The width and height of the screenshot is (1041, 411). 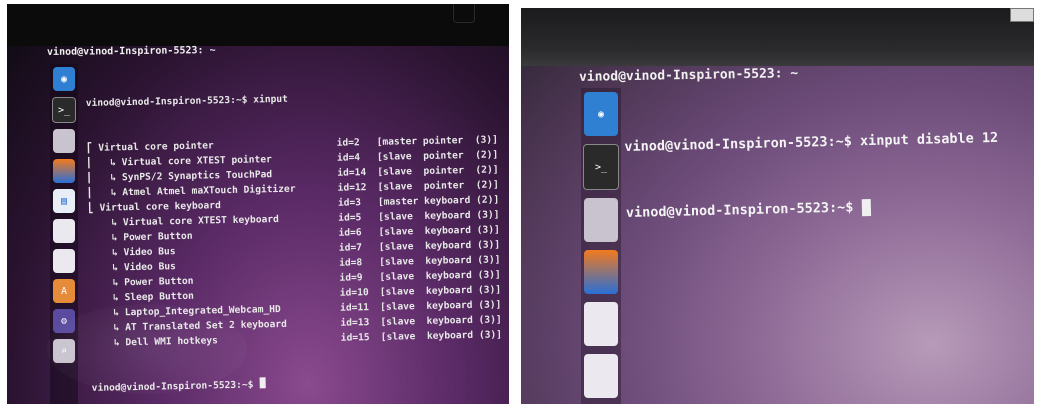 What do you see at coordinates (147, 349) in the screenshot?
I see `screen-glare` at bounding box center [147, 349].